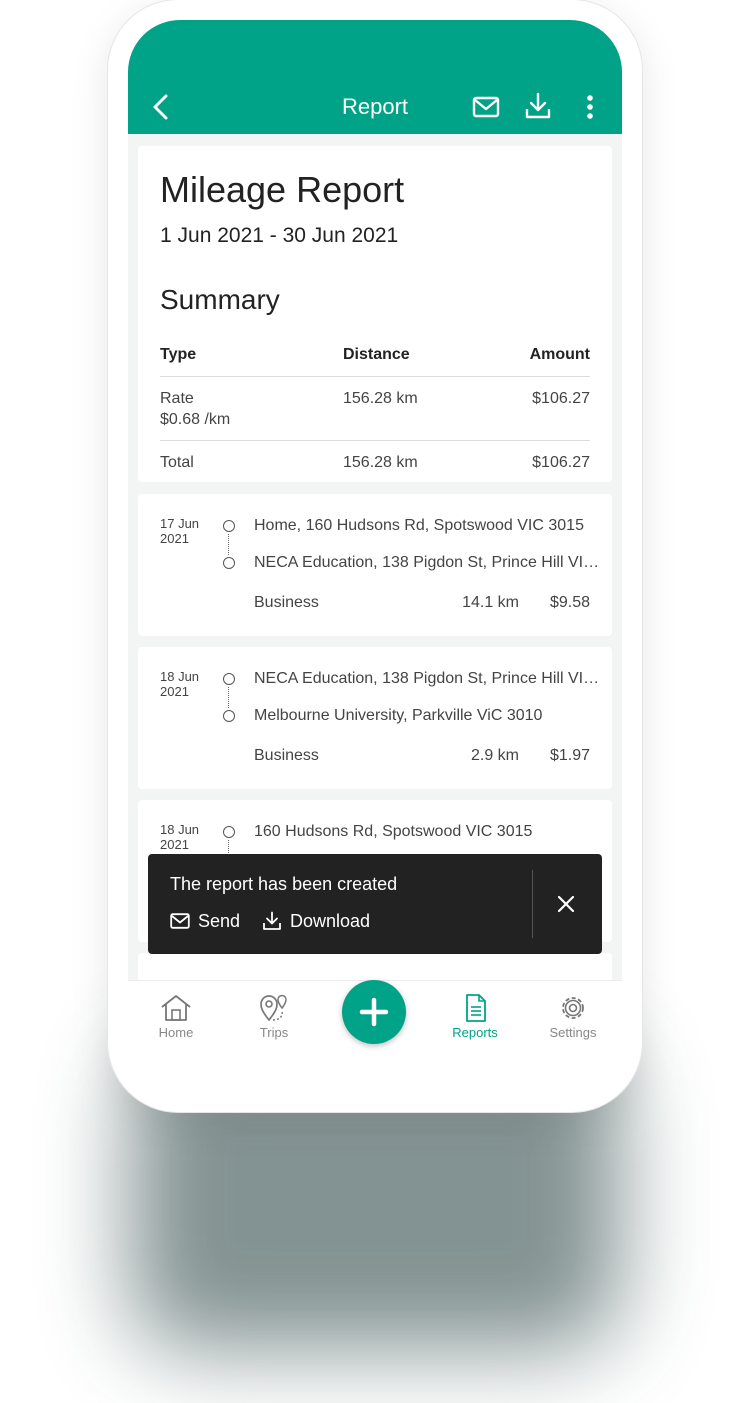 This screenshot has width=750, height=1403. Describe the element at coordinates (380, 398) in the screenshot. I see `rate-distance: 156.28 km` at that location.